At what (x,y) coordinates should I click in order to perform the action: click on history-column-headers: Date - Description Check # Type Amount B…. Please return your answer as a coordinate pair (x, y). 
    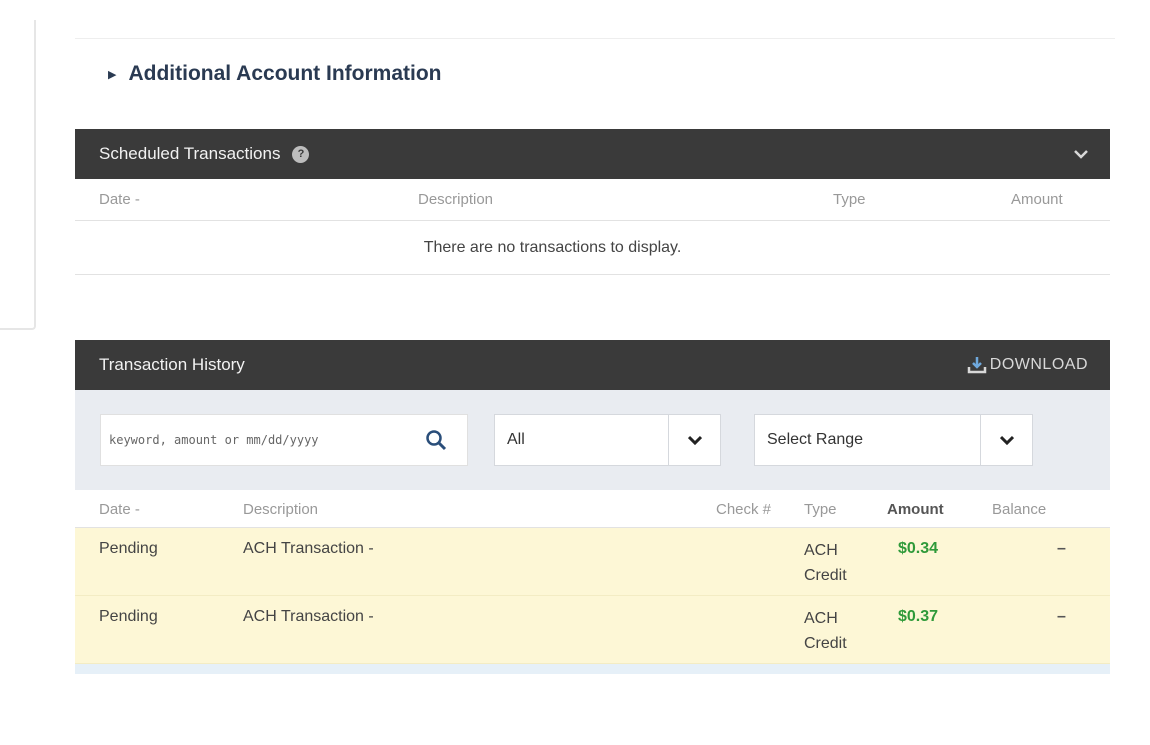
    Looking at the image, I should click on (592, 509).